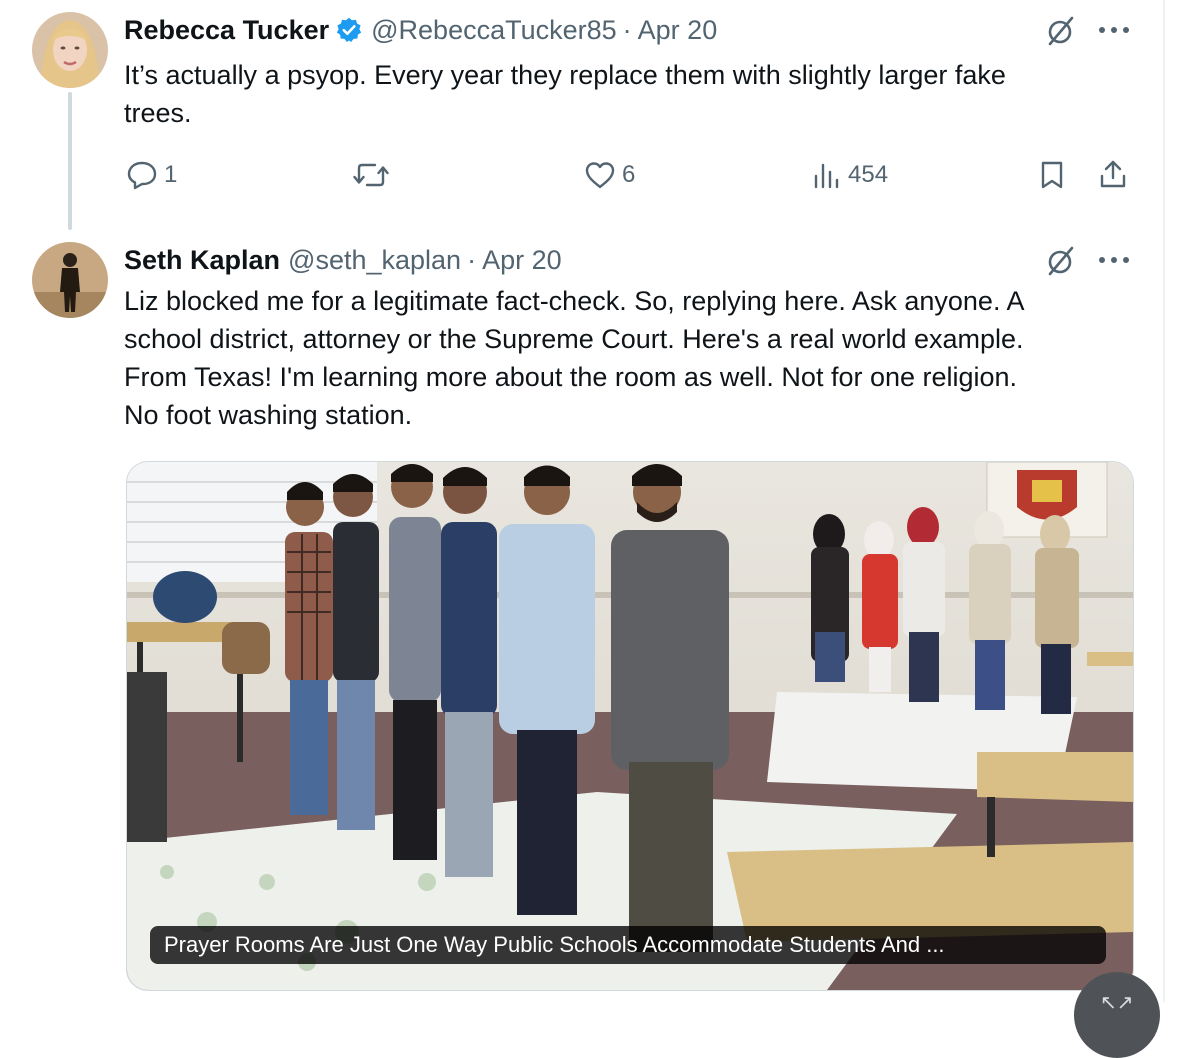 The image size is (1200, 1058). What do you see at coordinates (1117, 1003) in the screenshot?
I see `expand-icon: ↖↗` at bounding box center [1117, 1003].